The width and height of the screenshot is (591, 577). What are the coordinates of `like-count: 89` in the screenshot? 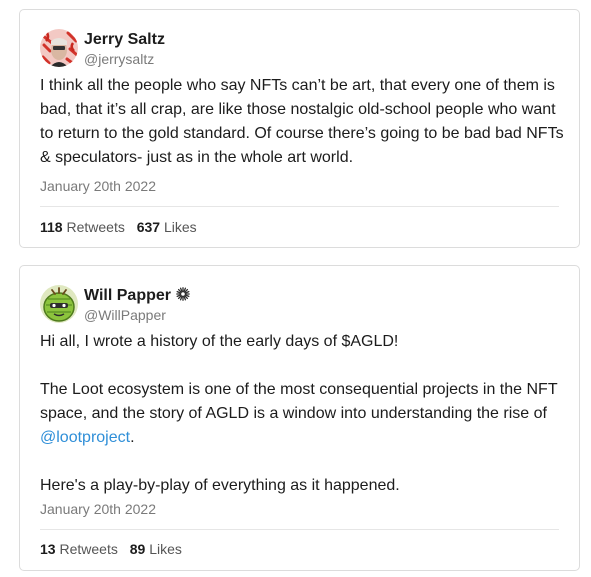 It's located at (137, 549).